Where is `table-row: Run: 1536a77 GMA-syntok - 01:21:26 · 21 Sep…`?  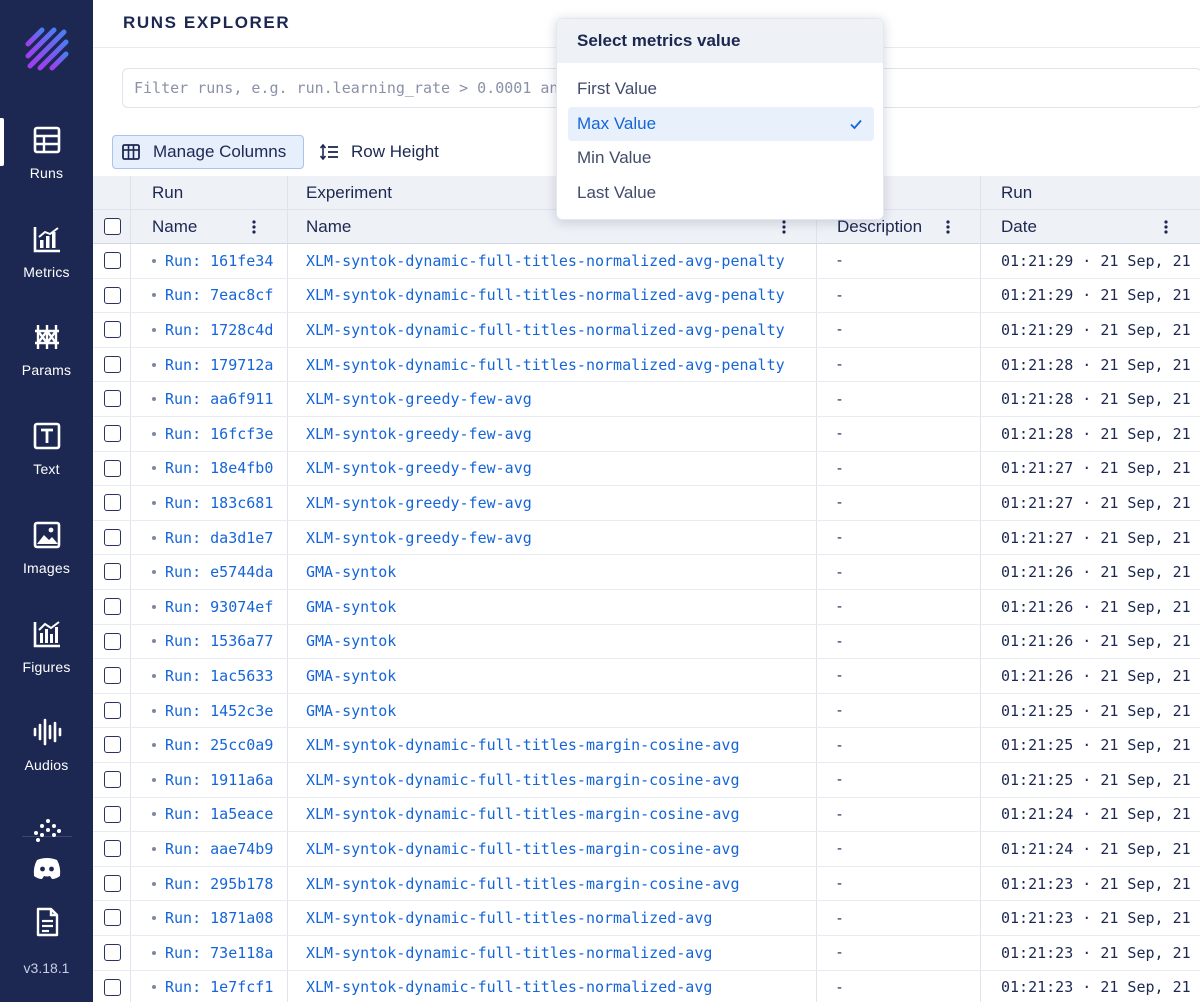
table-row: Run: 1536a77 GMA-syntok - 01:21:26 · 21 Sep… is located at coordinates (646, 642).